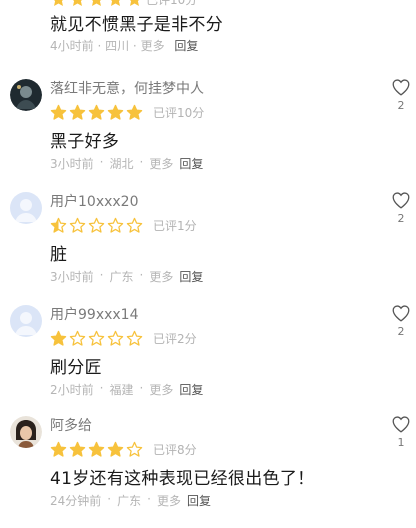  I want to click on username: 用户10xxx20, so click(94, 201).